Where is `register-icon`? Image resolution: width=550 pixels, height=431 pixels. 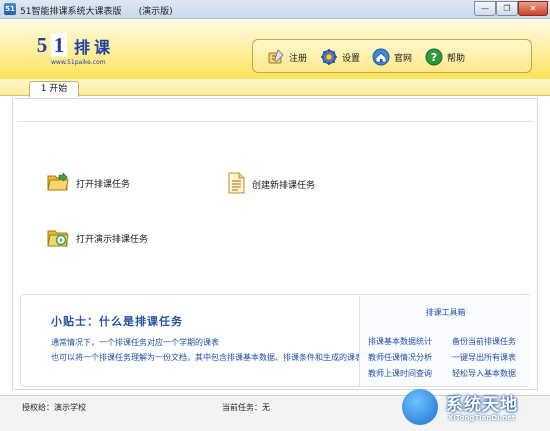 register-icon is located at coordinates (276, 57).